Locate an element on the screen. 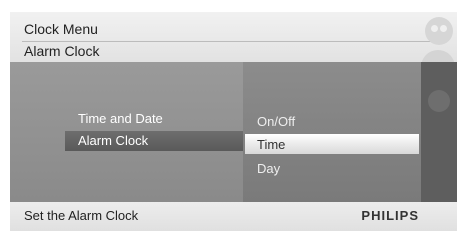 This screenshot has height=241, width=467. submenu-item-day: Day is located at coordinates (268, 168).